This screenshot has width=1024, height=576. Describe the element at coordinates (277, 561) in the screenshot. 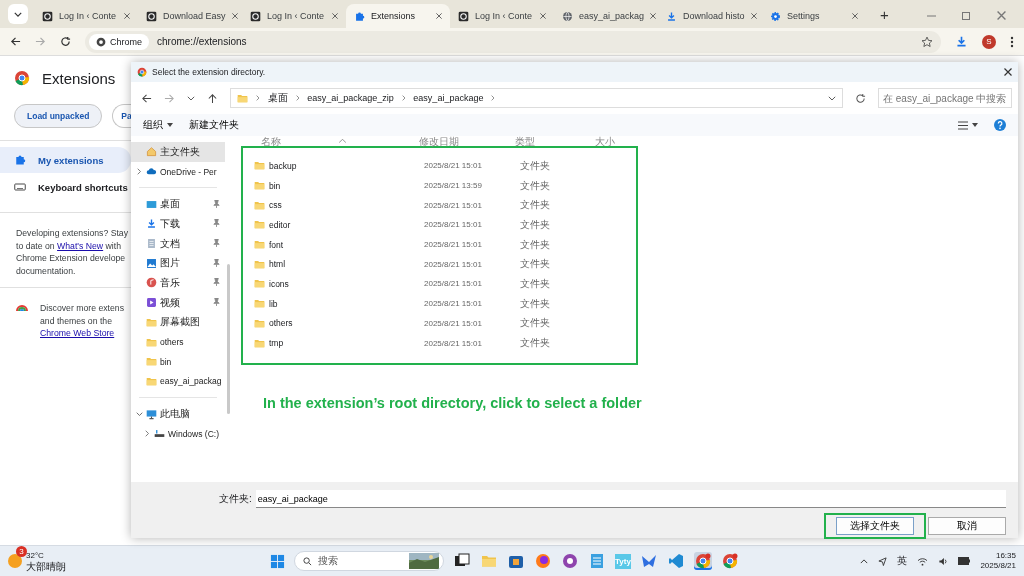

I see `windows-start-icon` at that location.